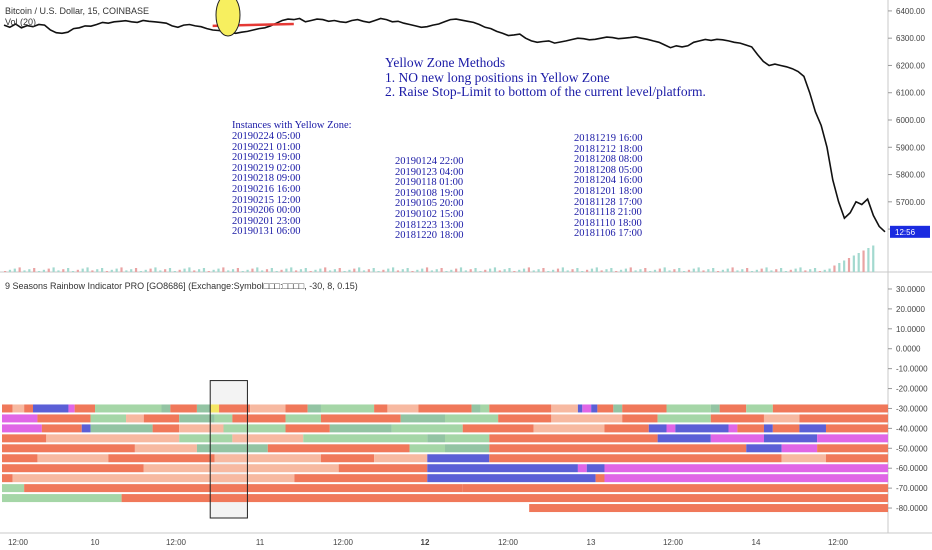  I want to click on instances-title: Instances with Yellow Zone:, so click(292, 125).